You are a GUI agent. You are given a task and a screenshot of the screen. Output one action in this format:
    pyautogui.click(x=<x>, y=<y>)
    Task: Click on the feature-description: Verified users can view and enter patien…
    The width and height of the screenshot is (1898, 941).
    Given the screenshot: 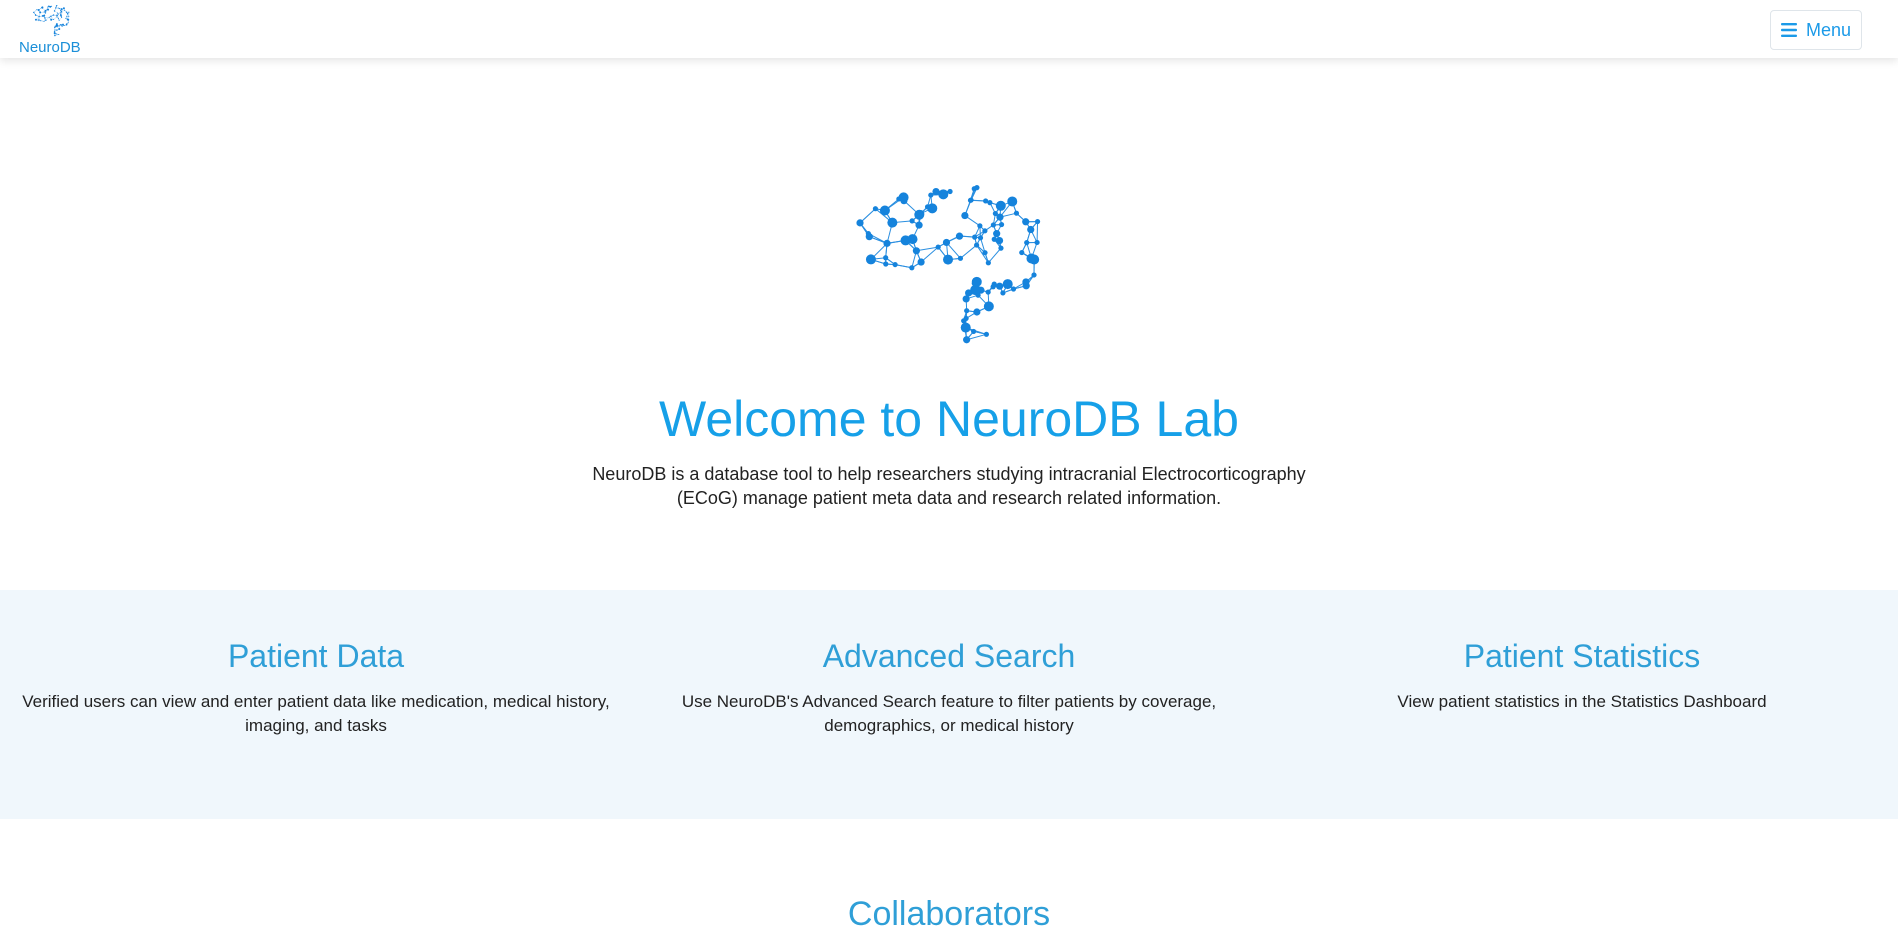 What is the action you would take?
    pyautogui.click(x=316, y=713)
    